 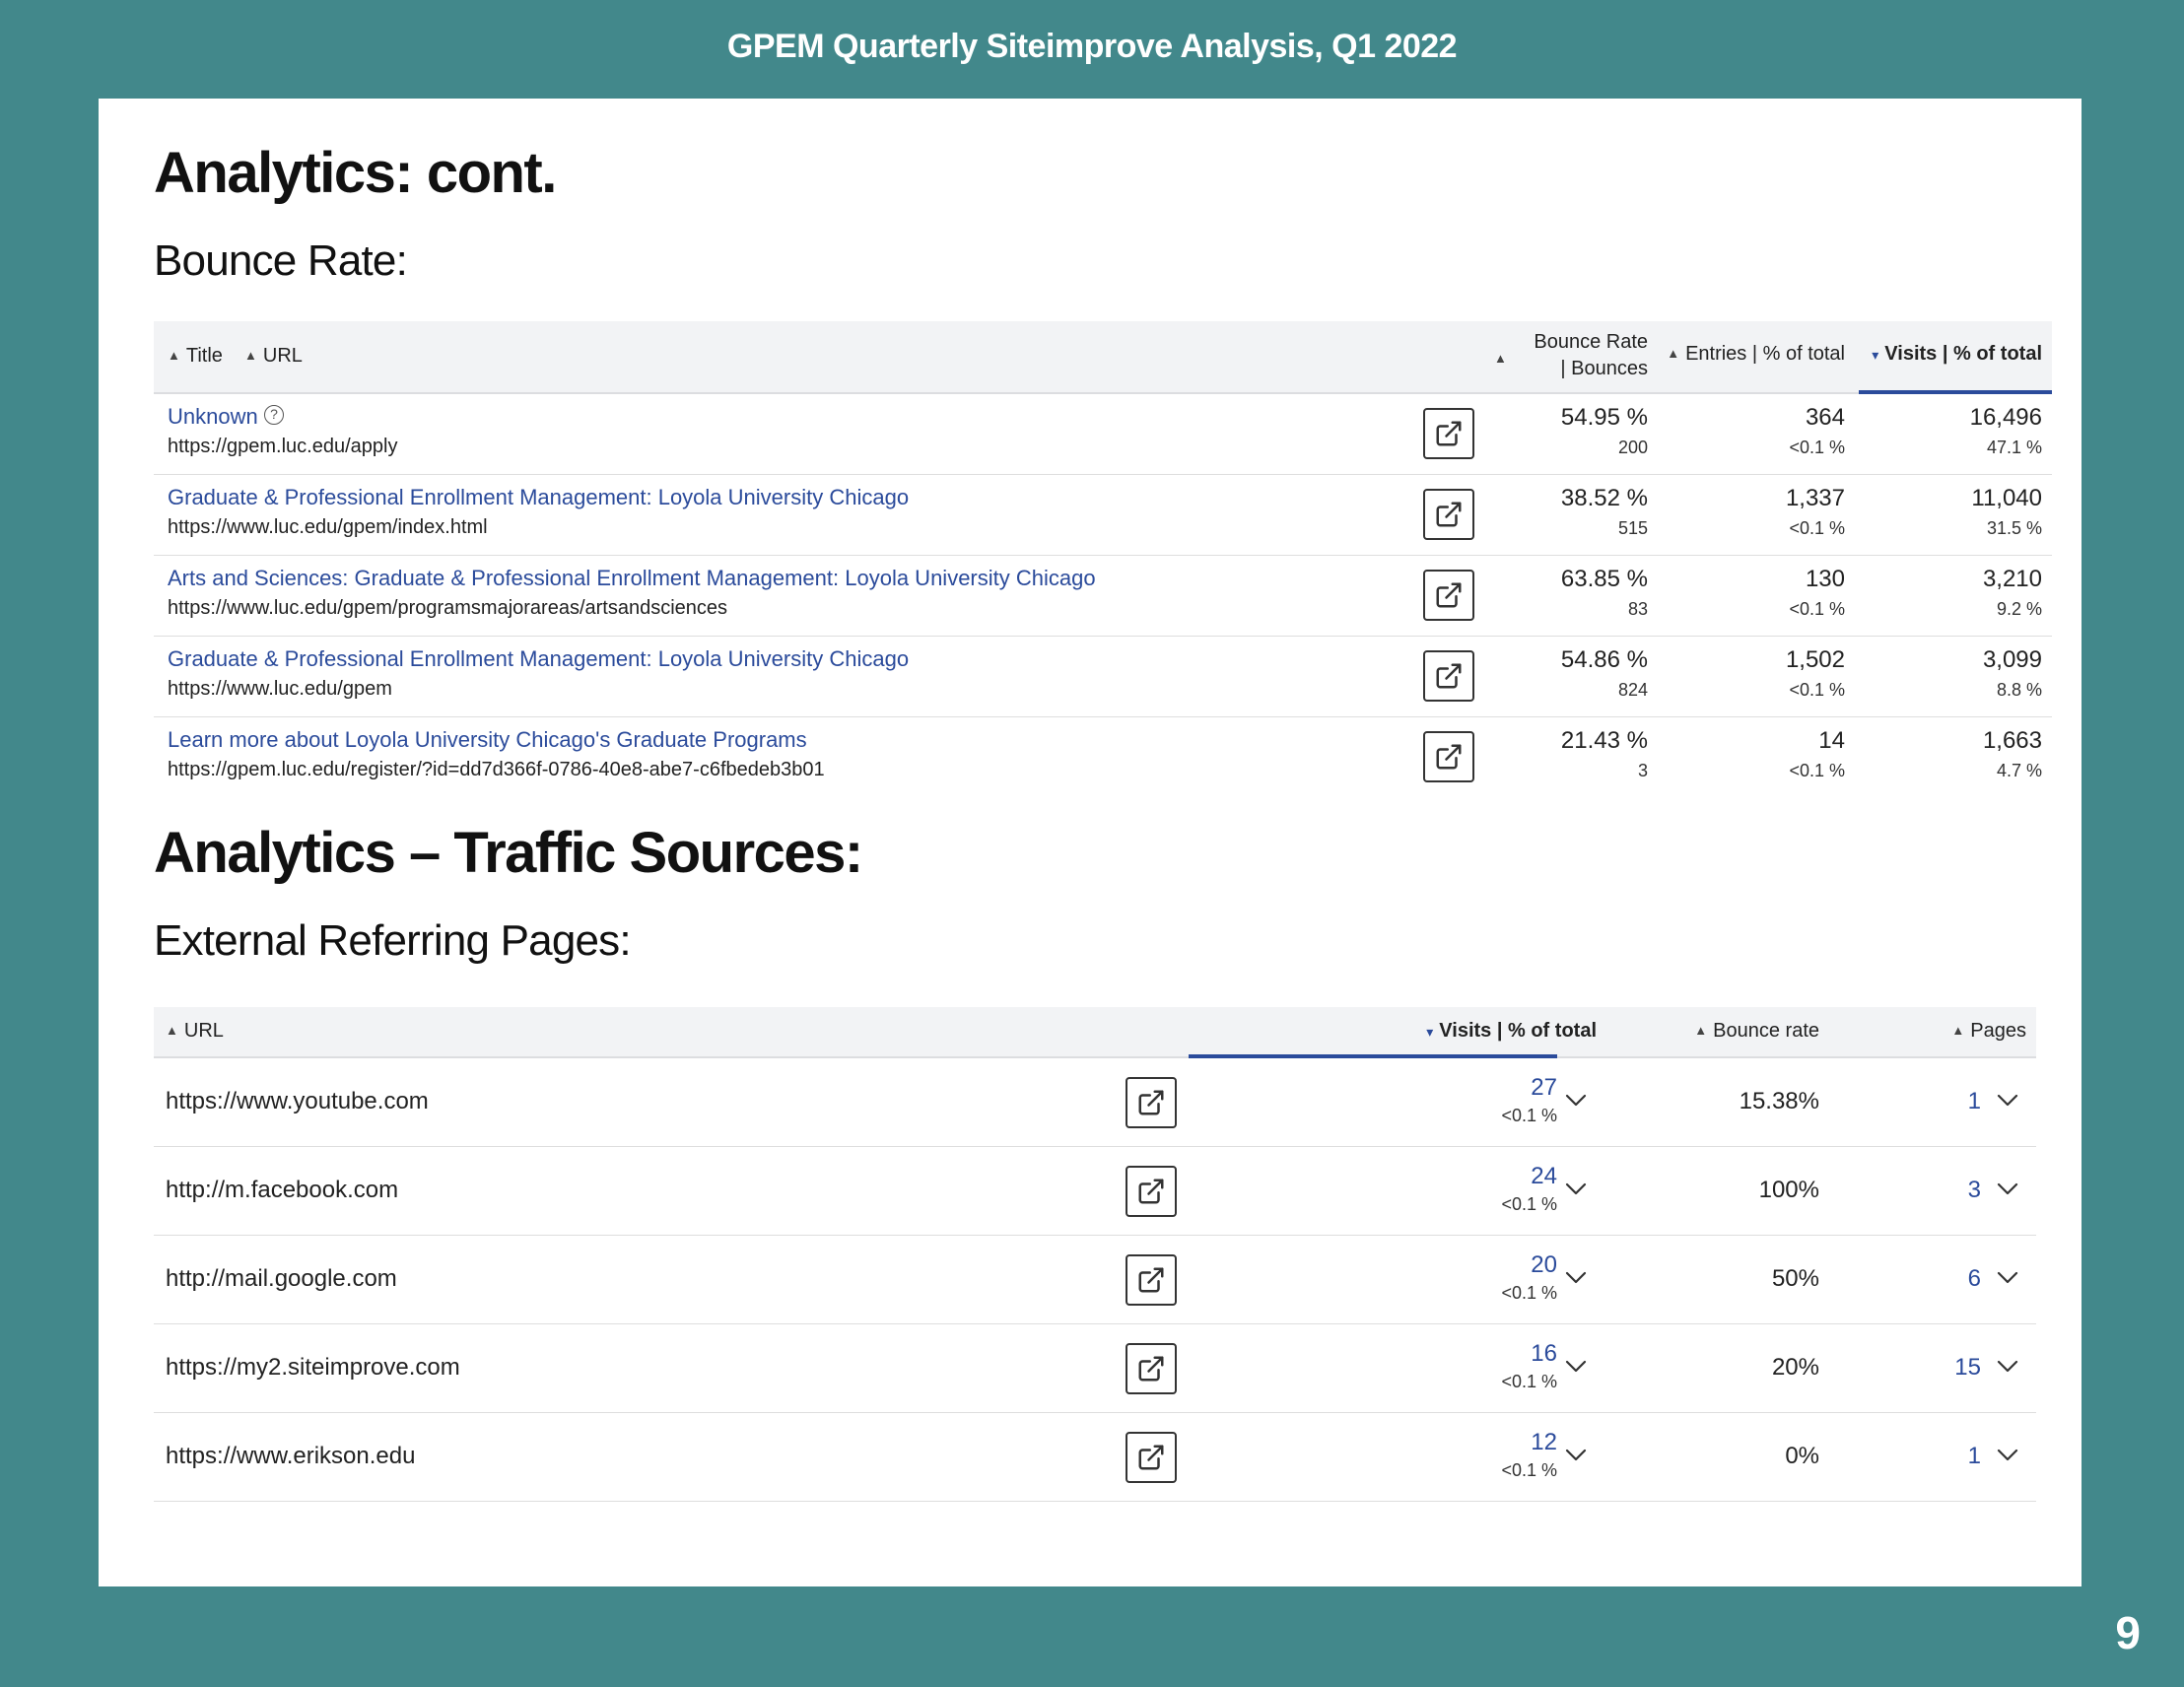 What do you see at coordinates (1795, 1367) in the screenshot?
I see `bounce-rate-value: 20%` at bounding box center [1795, 1367].